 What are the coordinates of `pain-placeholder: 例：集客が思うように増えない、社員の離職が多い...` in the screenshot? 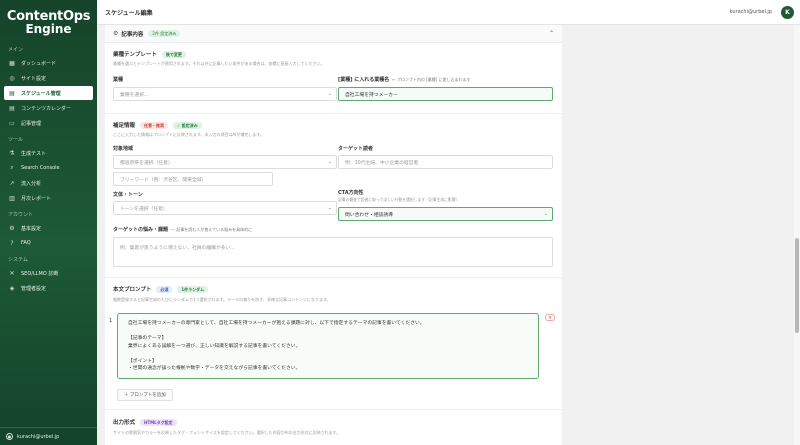 It's located at (177, 248).